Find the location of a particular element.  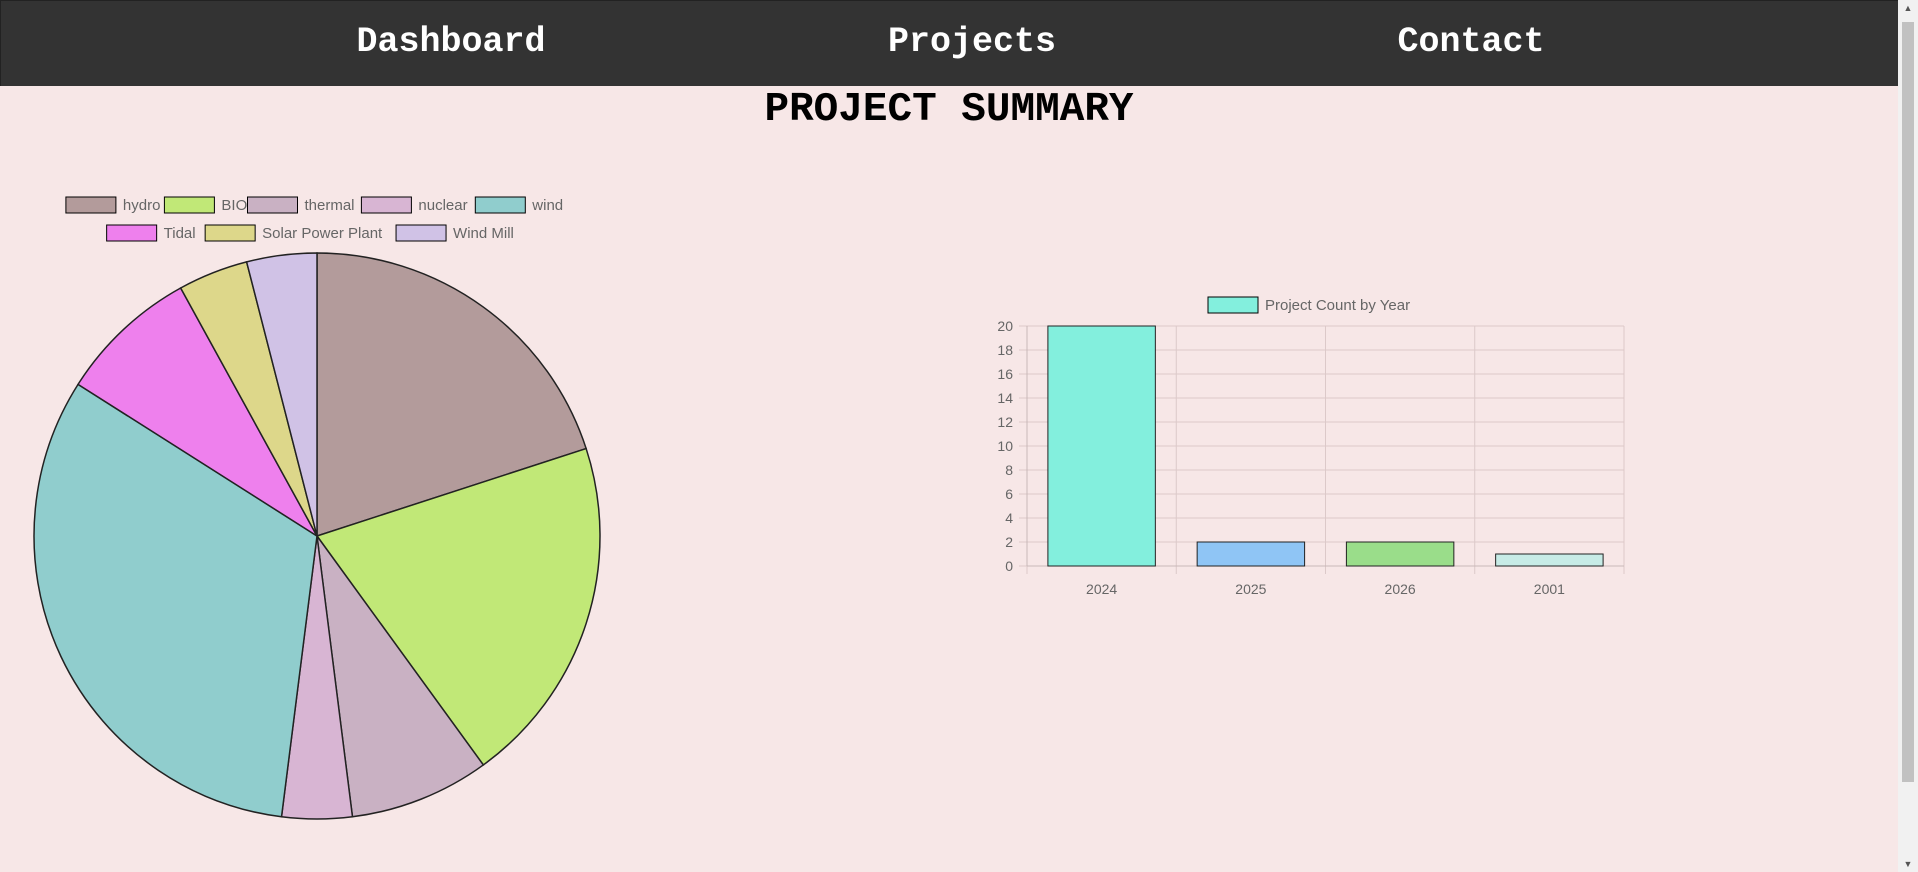

legend-label: Wind Mill is located at coordinates (483, 233).